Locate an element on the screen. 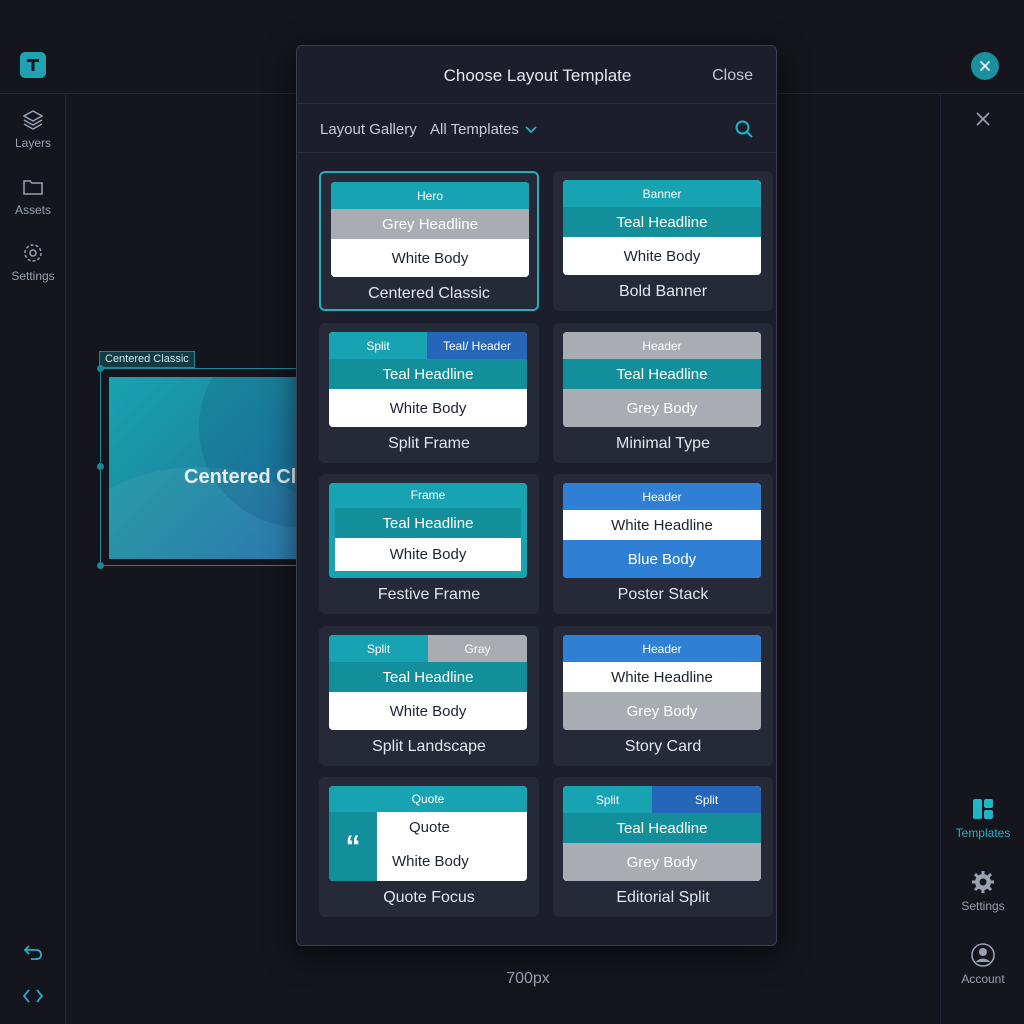 Image resolution: width=1024 pixels, height=1024 pixels. thumb-band: Teal/ Header is located at coordinates (477, 345).